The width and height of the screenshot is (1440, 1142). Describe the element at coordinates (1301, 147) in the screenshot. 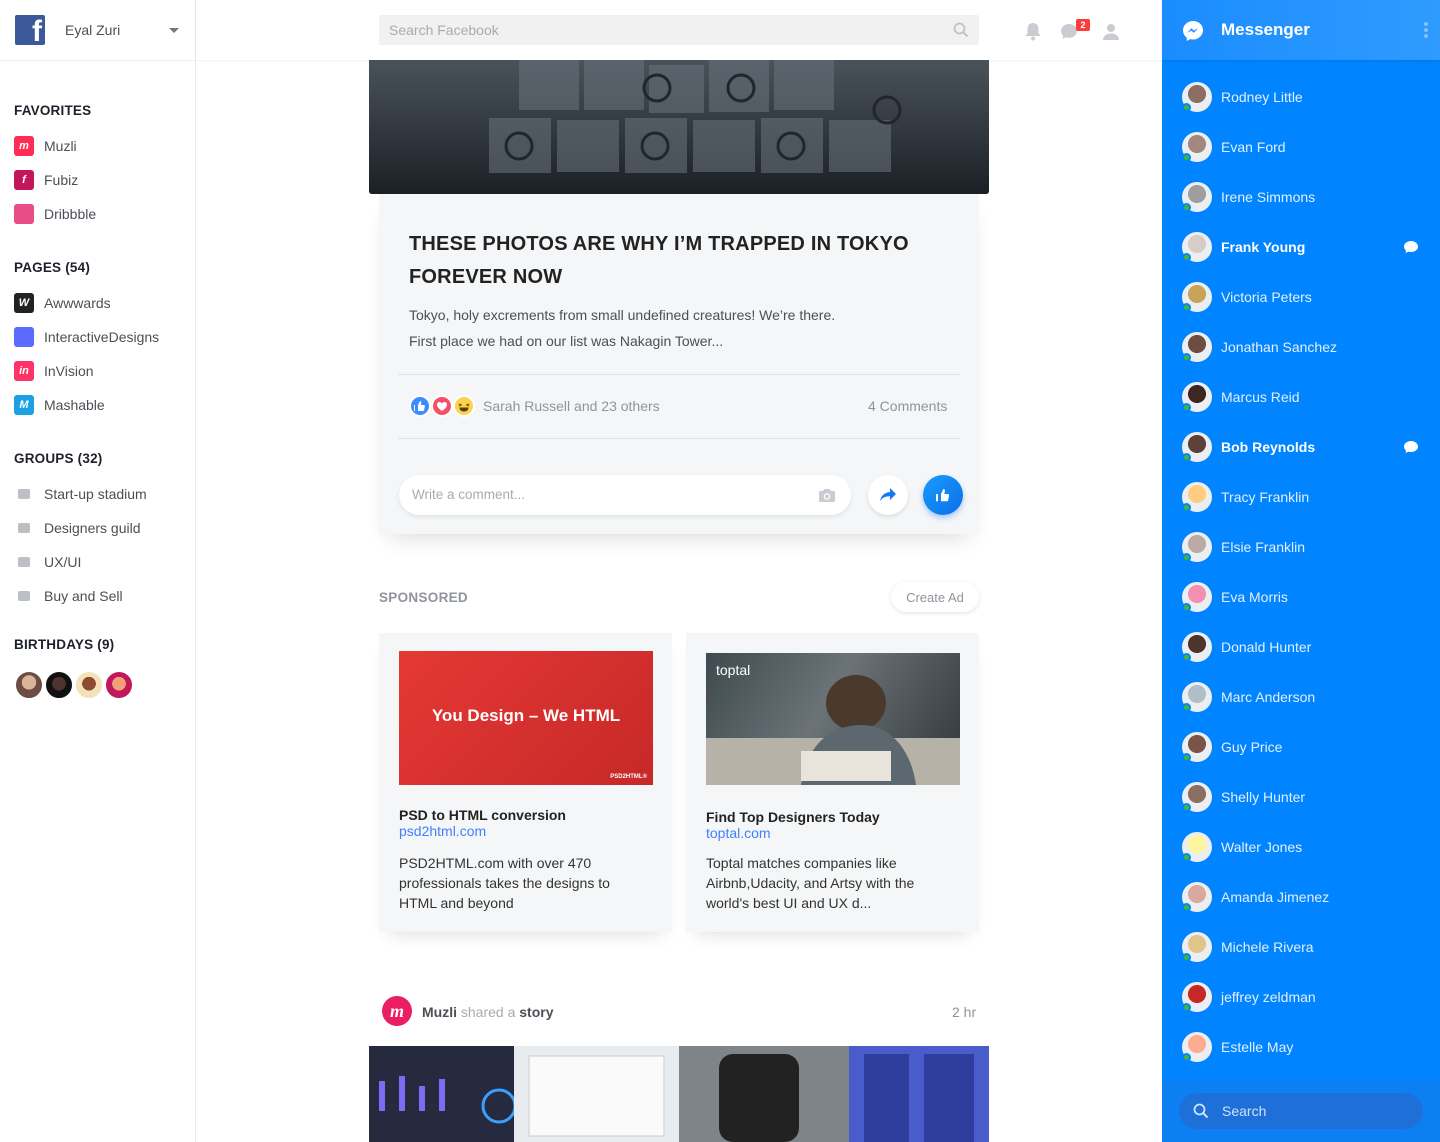

I see `contact-item: Evan Ford` at that location.